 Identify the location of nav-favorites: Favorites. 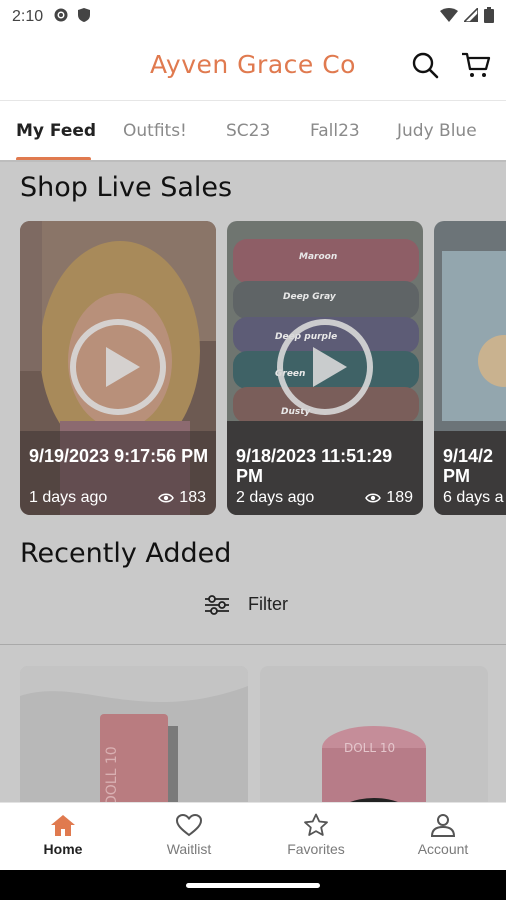
(316, 835).